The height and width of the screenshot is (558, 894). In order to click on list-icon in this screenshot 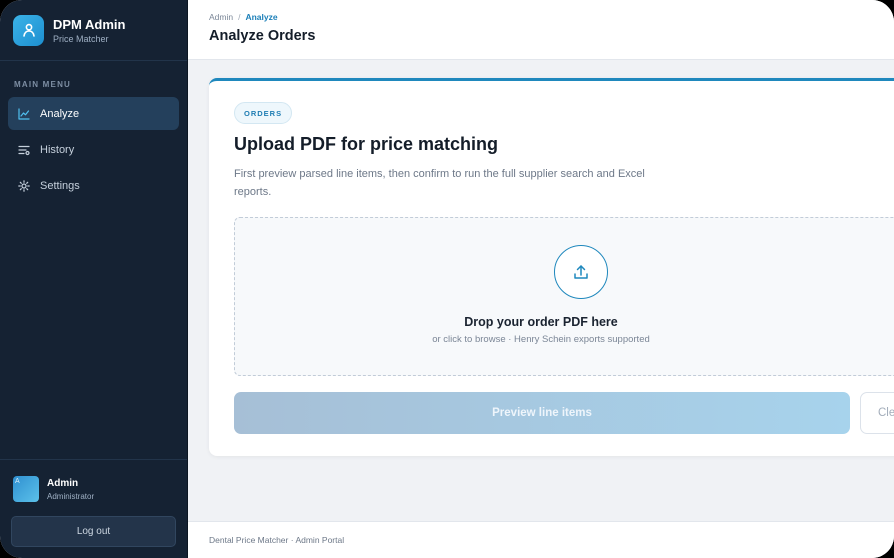, I will do `click(24, 150)`.